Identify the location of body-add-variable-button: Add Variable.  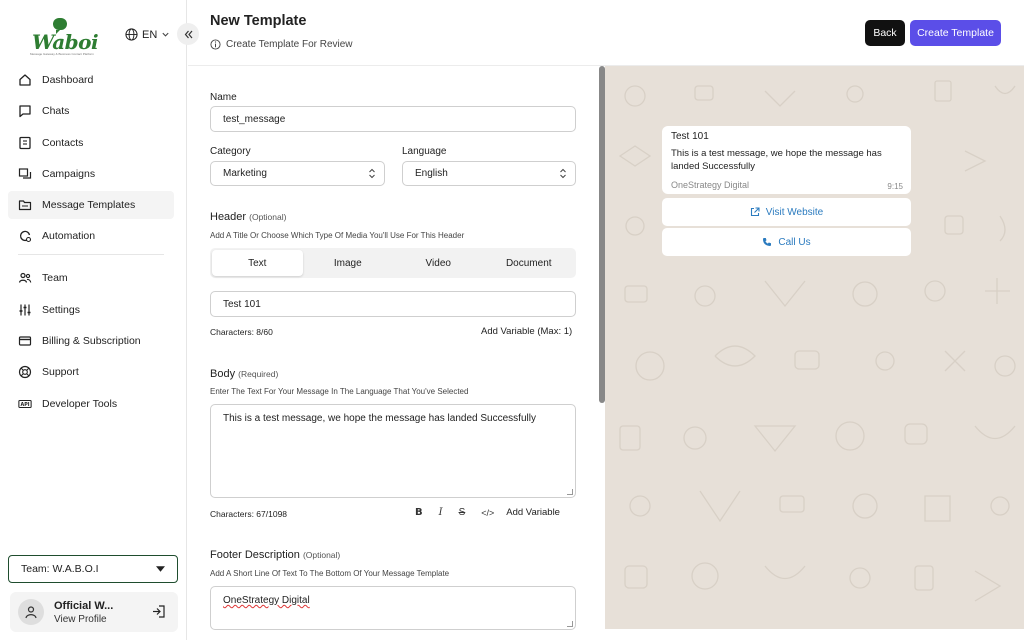
(533, 512).